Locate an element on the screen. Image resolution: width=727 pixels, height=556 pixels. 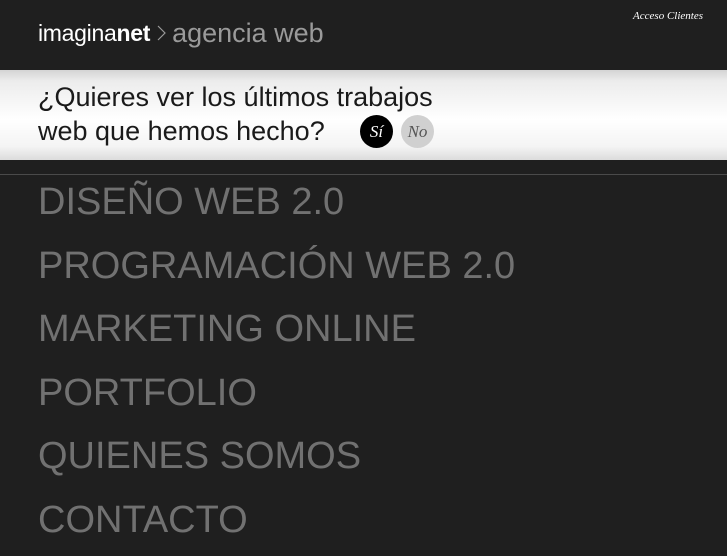
nav-item-programacion-web: PROGRAMACIÓN WEB 2.0 is located at coordinates (276, 271).